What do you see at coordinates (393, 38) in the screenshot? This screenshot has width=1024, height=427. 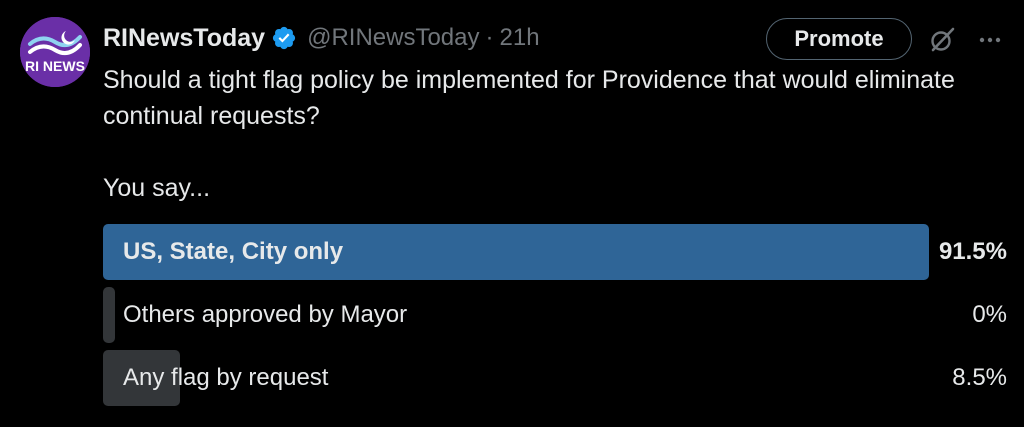 I see `account-handle: @RINewsToday` at bounding box center [393, 38].